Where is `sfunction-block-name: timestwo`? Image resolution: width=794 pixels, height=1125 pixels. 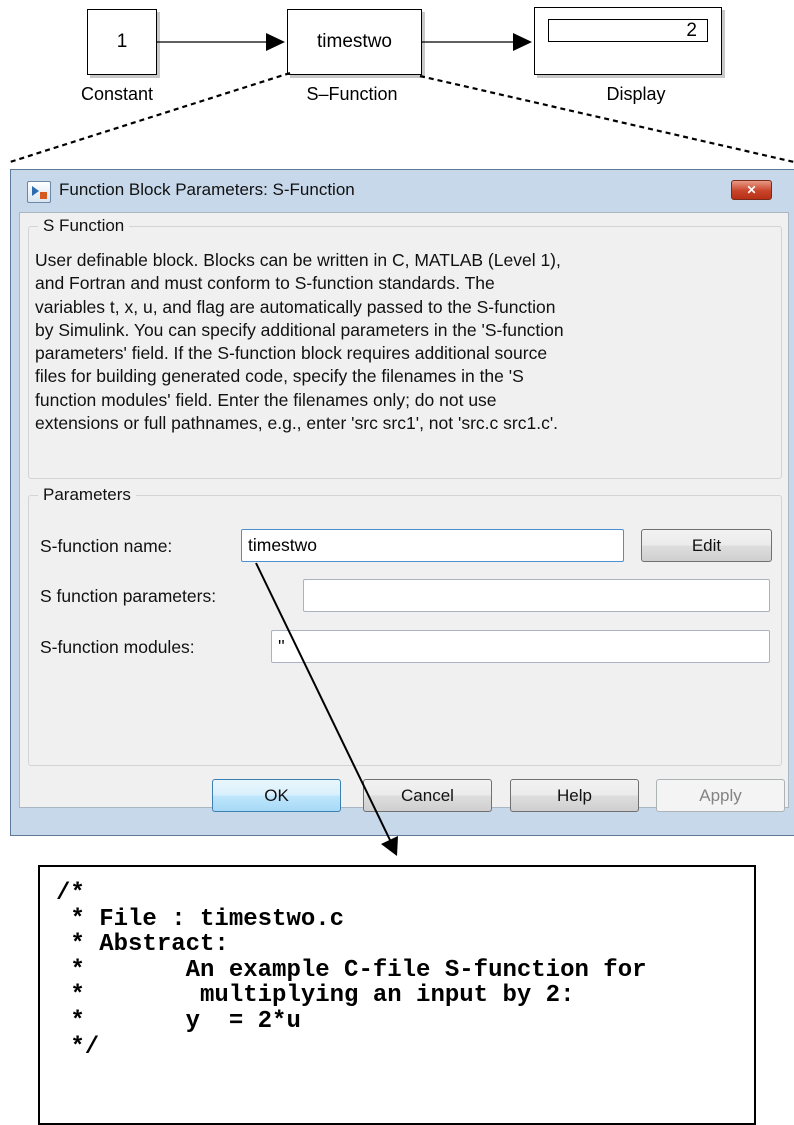
sfunction-block-name: timestwo is located at coordinates (354, 41).